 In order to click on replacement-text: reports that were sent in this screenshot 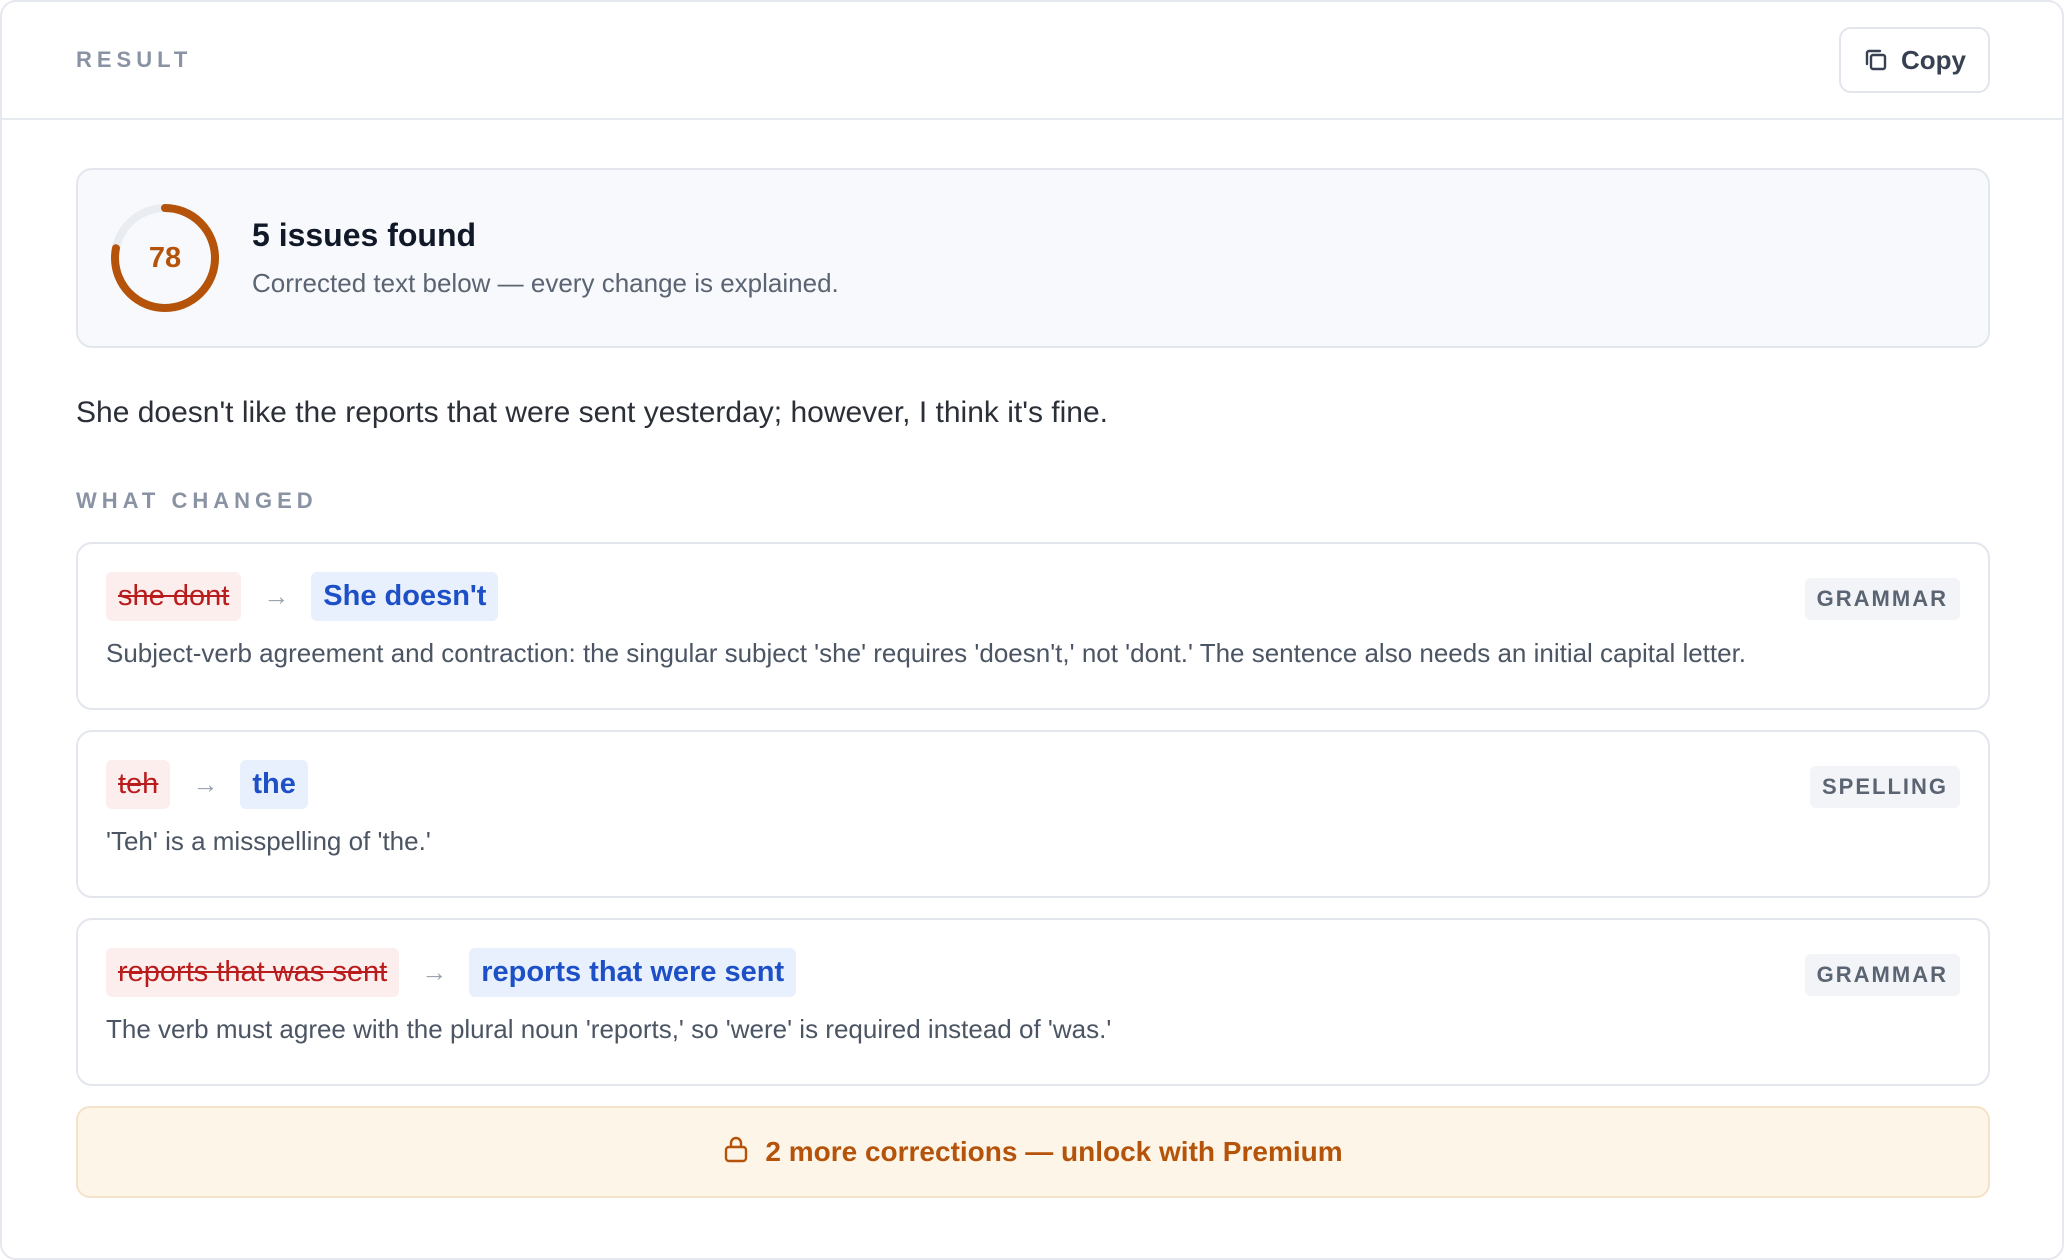, I will do `click(633, 972)`.